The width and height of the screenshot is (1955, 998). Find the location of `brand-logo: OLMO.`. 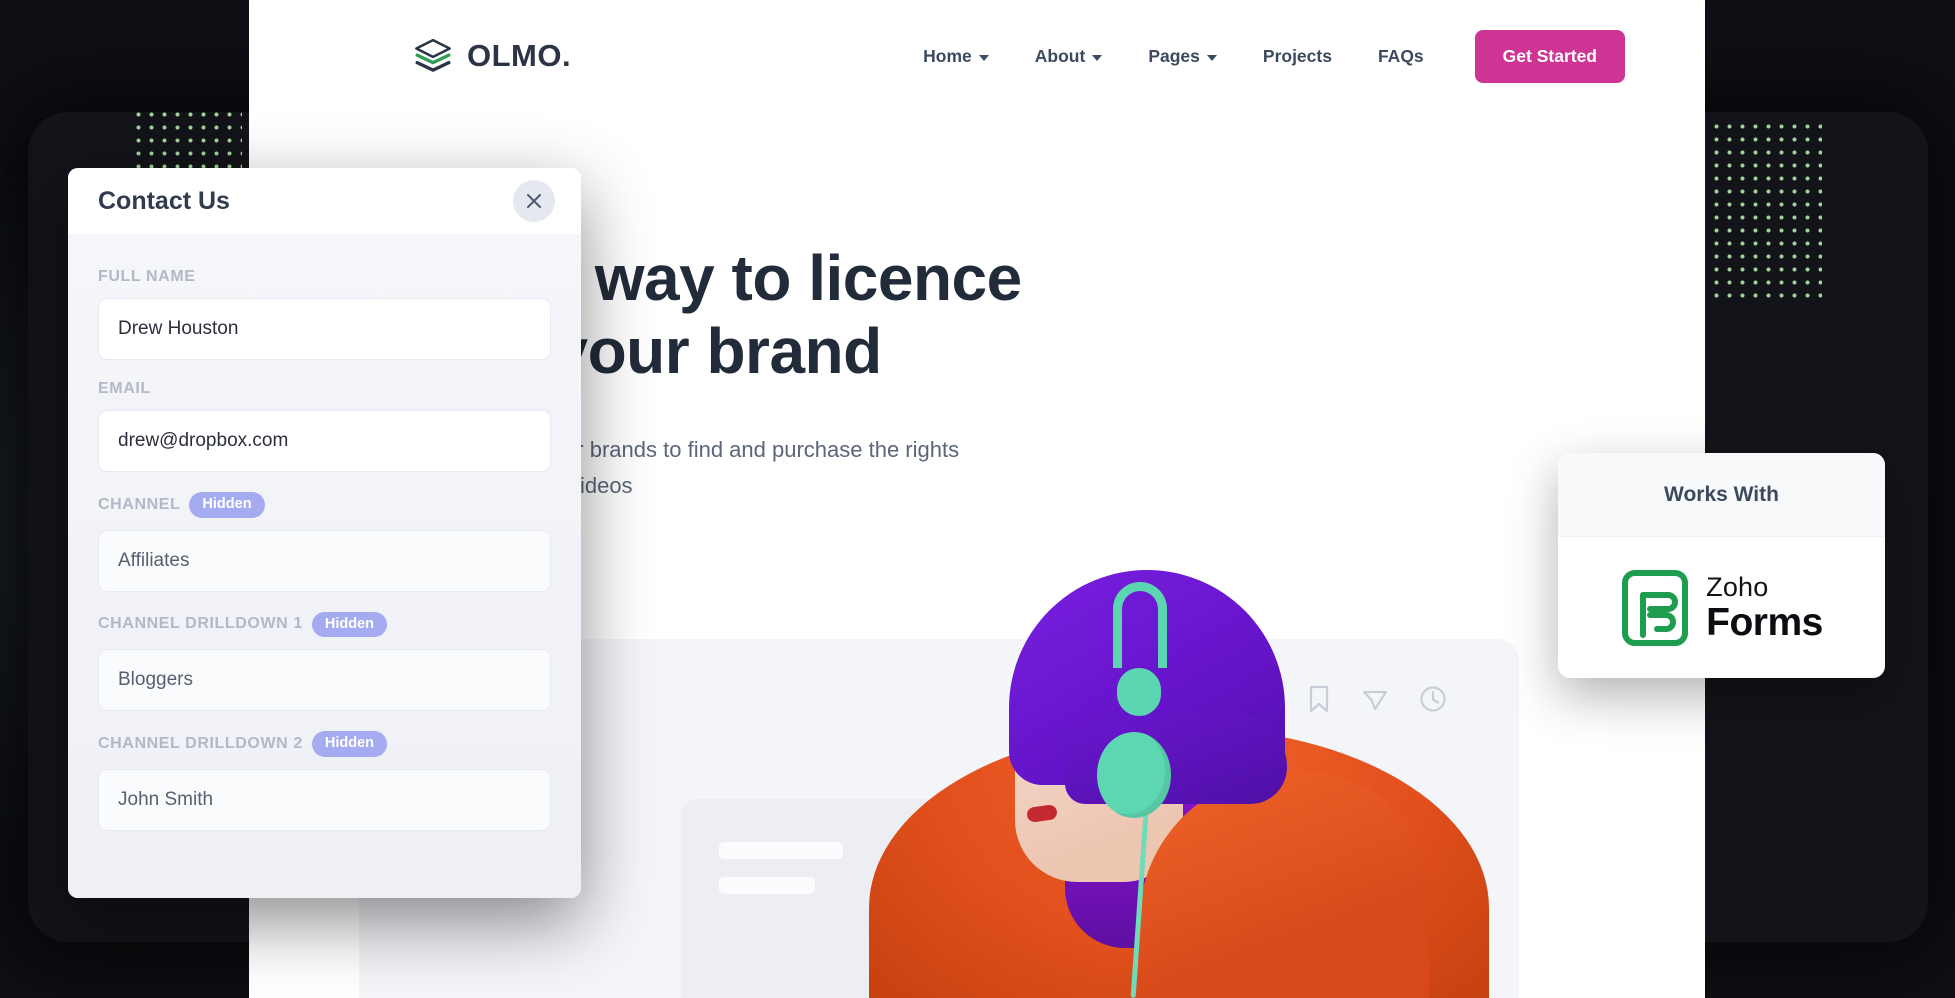

brand-logo: OLMO. is located at coordinates (492, 56).